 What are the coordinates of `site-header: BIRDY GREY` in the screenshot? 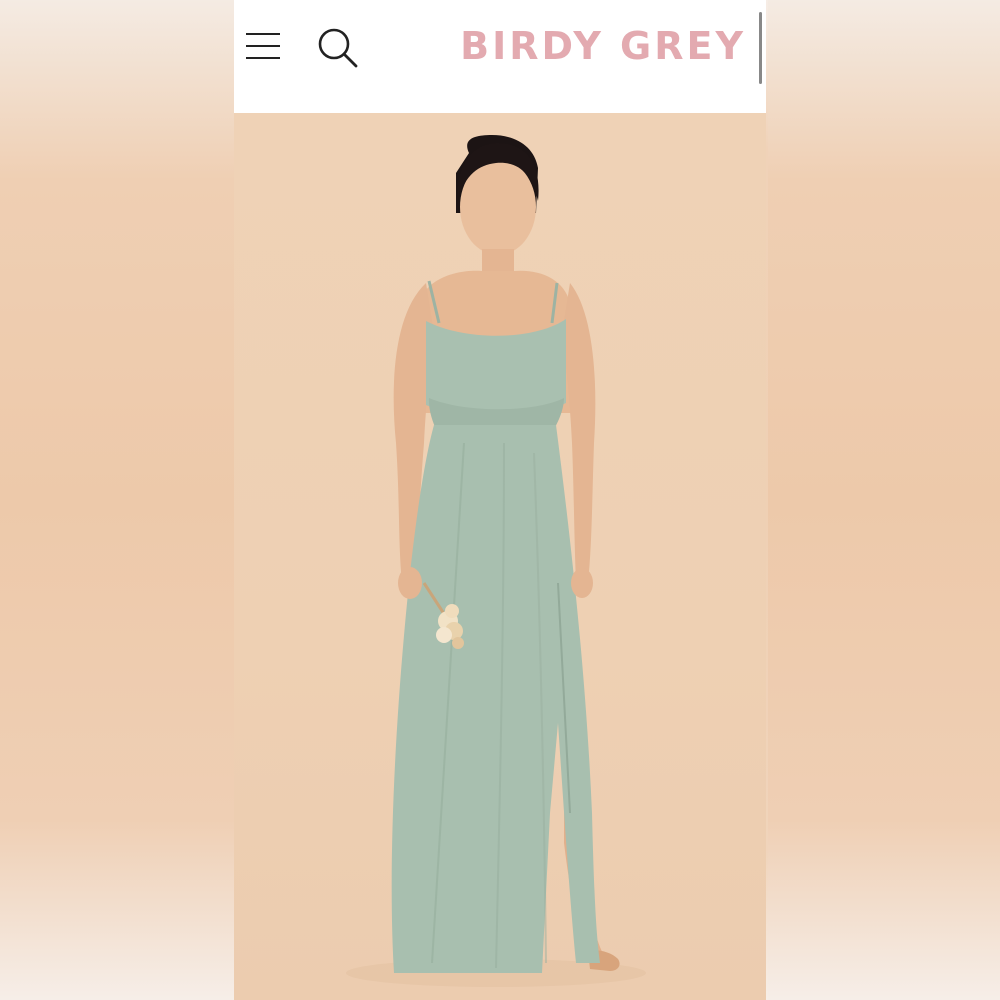 It's located at (500, 56).